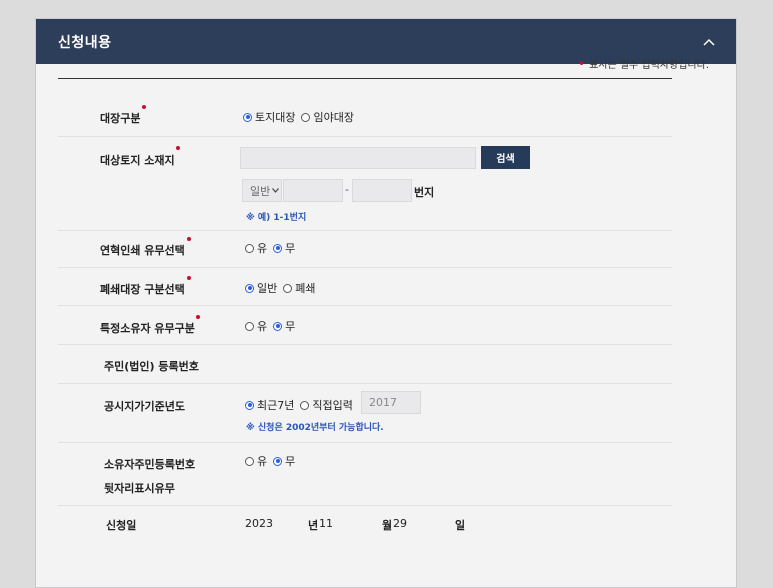  I want to click on chevron-down-icon, so click(276, 190).